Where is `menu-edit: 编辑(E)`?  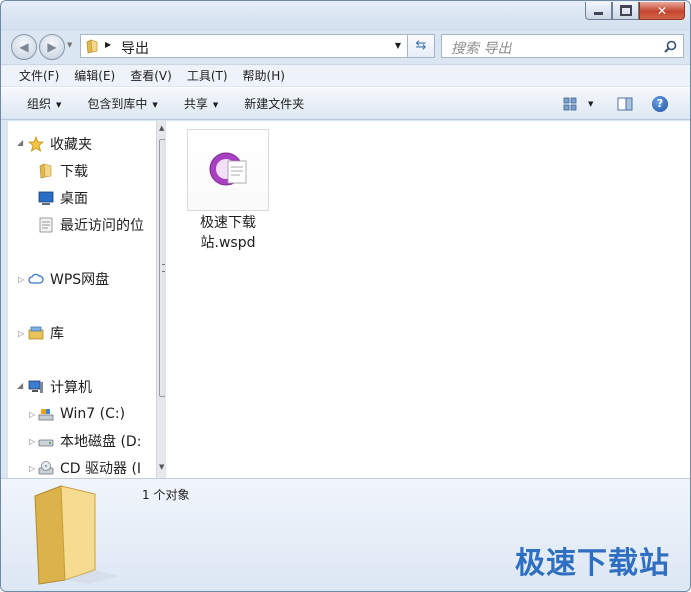 menu-edit: 编辑(E) is located at coordinates (94, 75).